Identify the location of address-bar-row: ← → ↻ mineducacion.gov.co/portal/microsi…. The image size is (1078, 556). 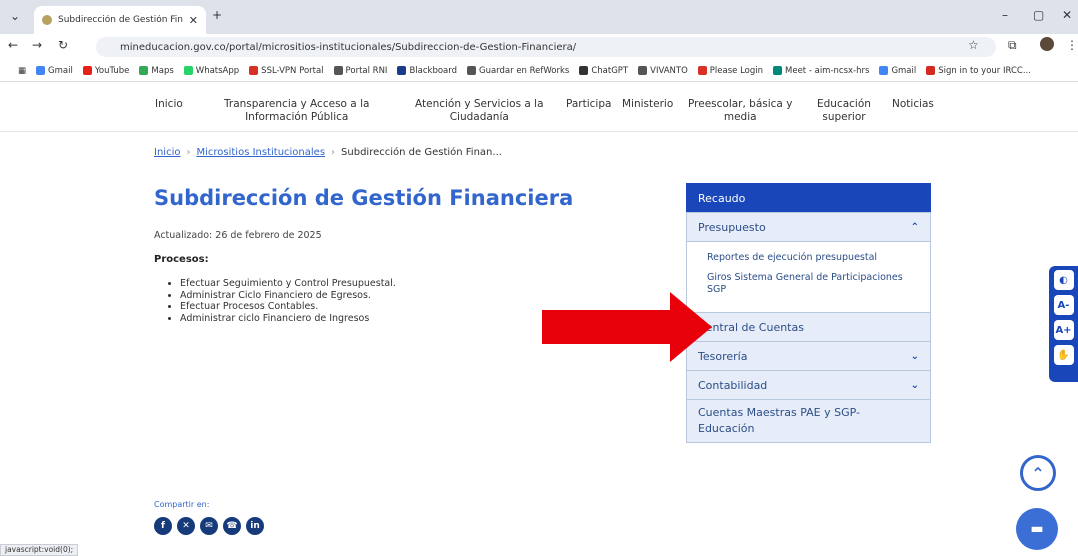
(539, 47).